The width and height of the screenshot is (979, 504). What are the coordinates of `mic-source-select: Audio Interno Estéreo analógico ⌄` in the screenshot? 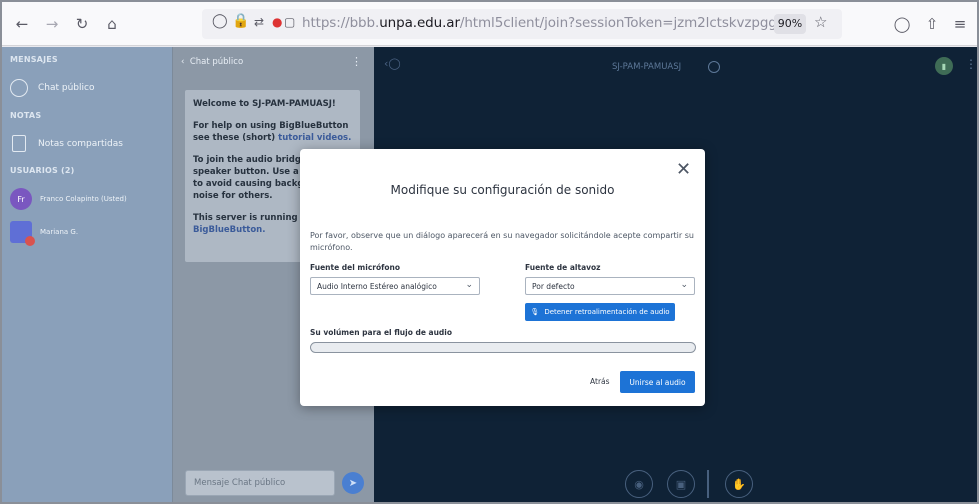 It's located at (395, 286).